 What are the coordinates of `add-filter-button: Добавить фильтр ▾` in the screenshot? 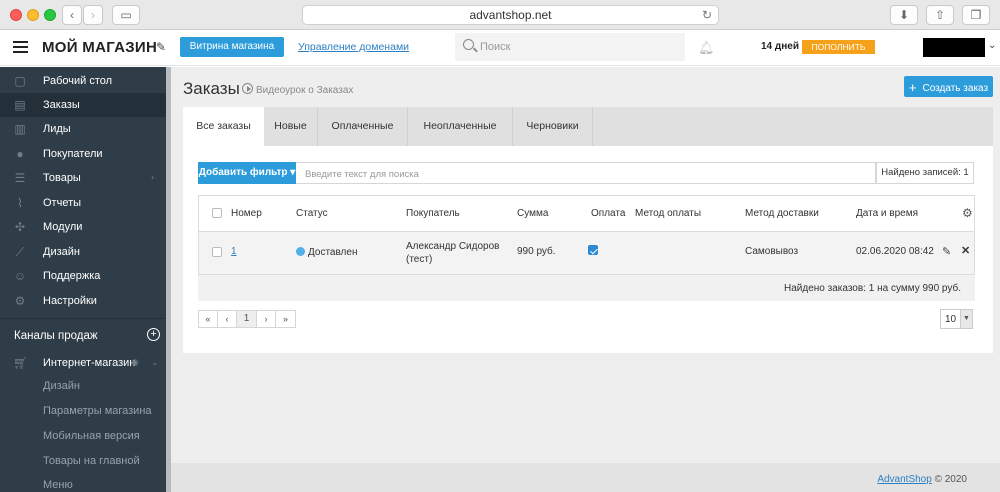 It's located at (247, 173).